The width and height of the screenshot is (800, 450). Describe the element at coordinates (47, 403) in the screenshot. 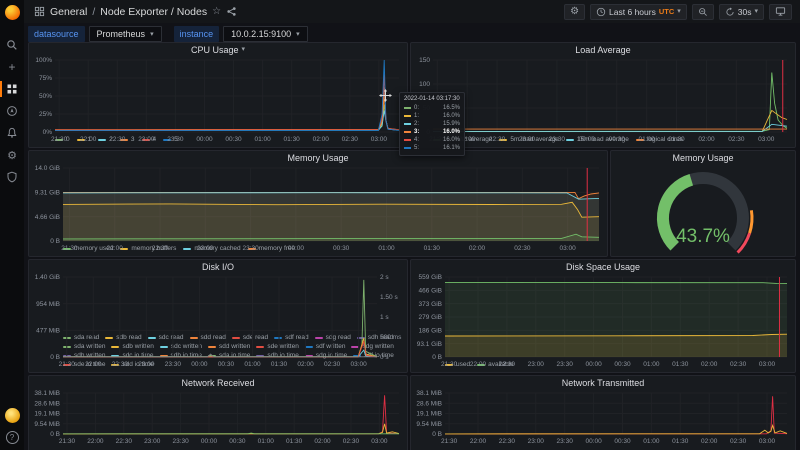

I see `svg-text: 28.6 MiB` at that location.